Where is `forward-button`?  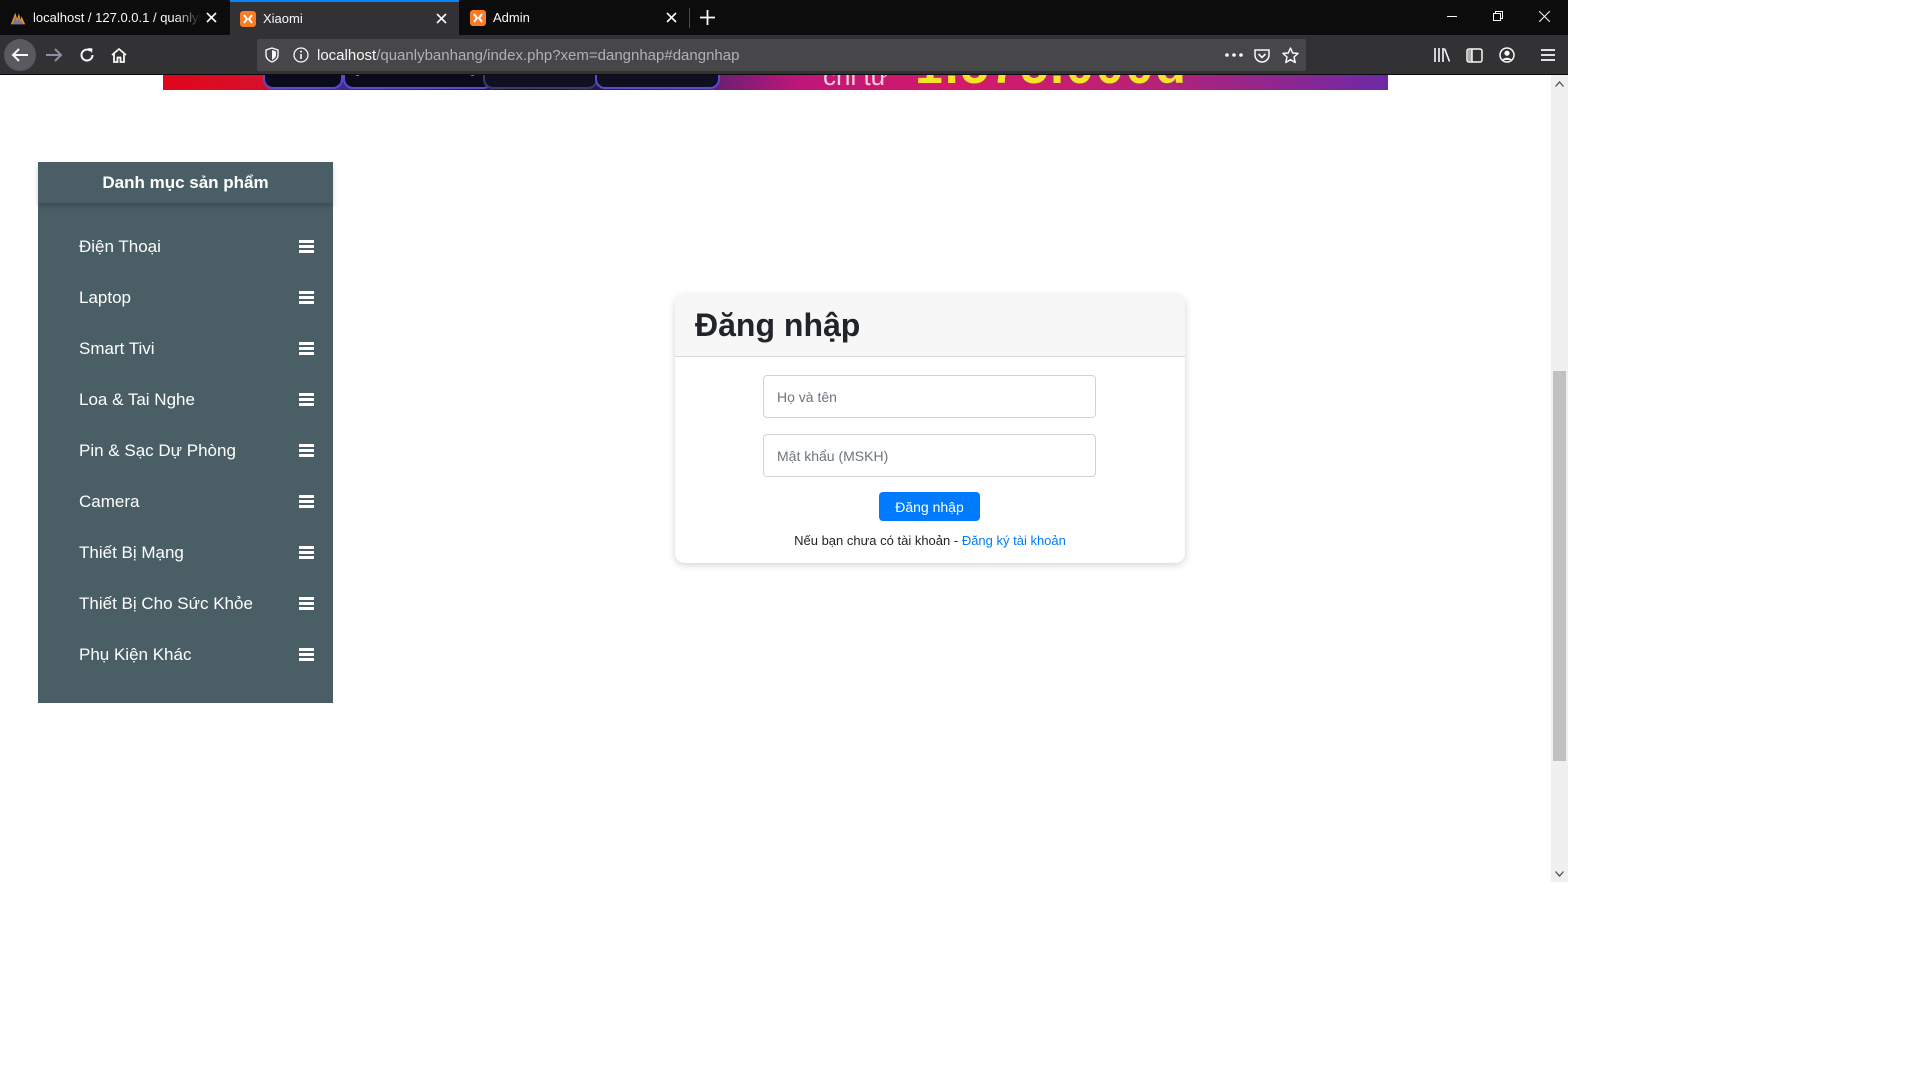 forward-button is located at coordinates (54, 55).